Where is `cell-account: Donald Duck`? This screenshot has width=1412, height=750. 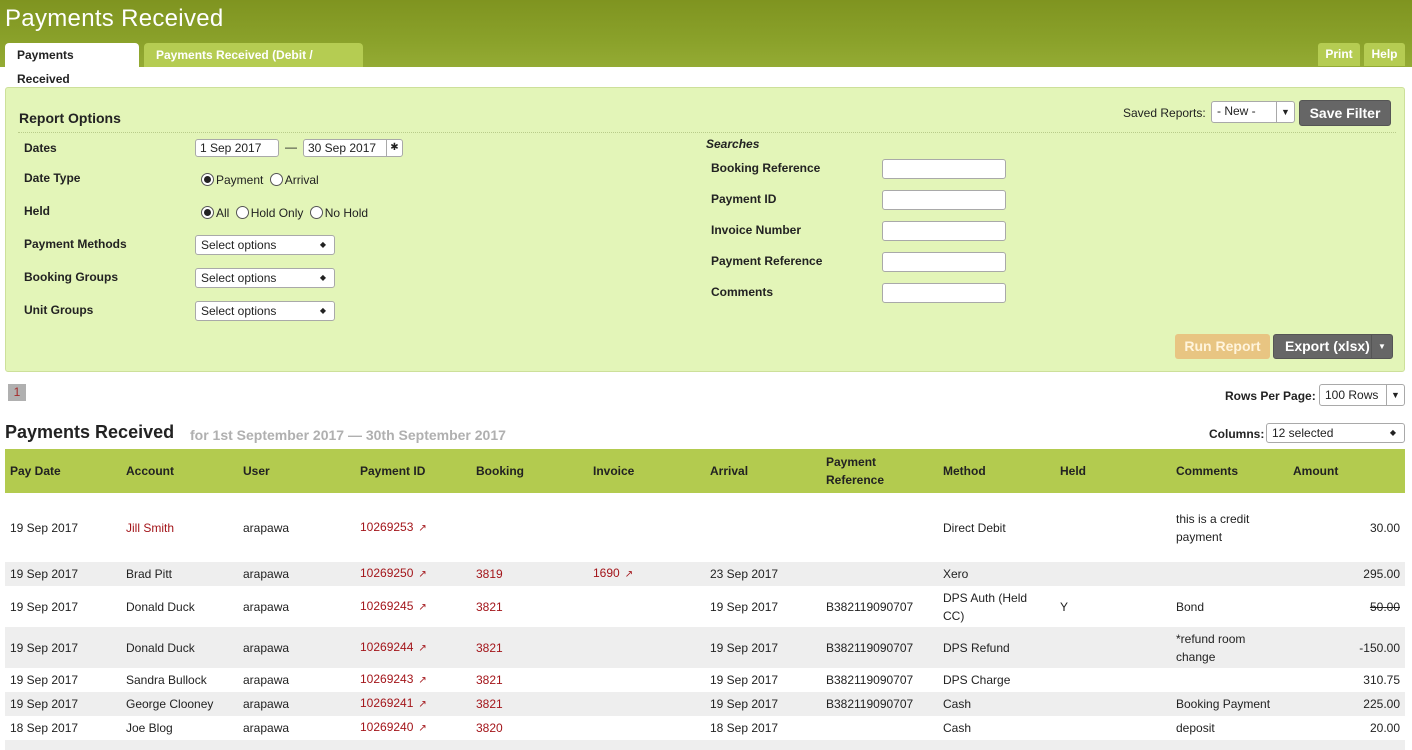 cell-account: Donald Duck is located at coordinates (160, 606).